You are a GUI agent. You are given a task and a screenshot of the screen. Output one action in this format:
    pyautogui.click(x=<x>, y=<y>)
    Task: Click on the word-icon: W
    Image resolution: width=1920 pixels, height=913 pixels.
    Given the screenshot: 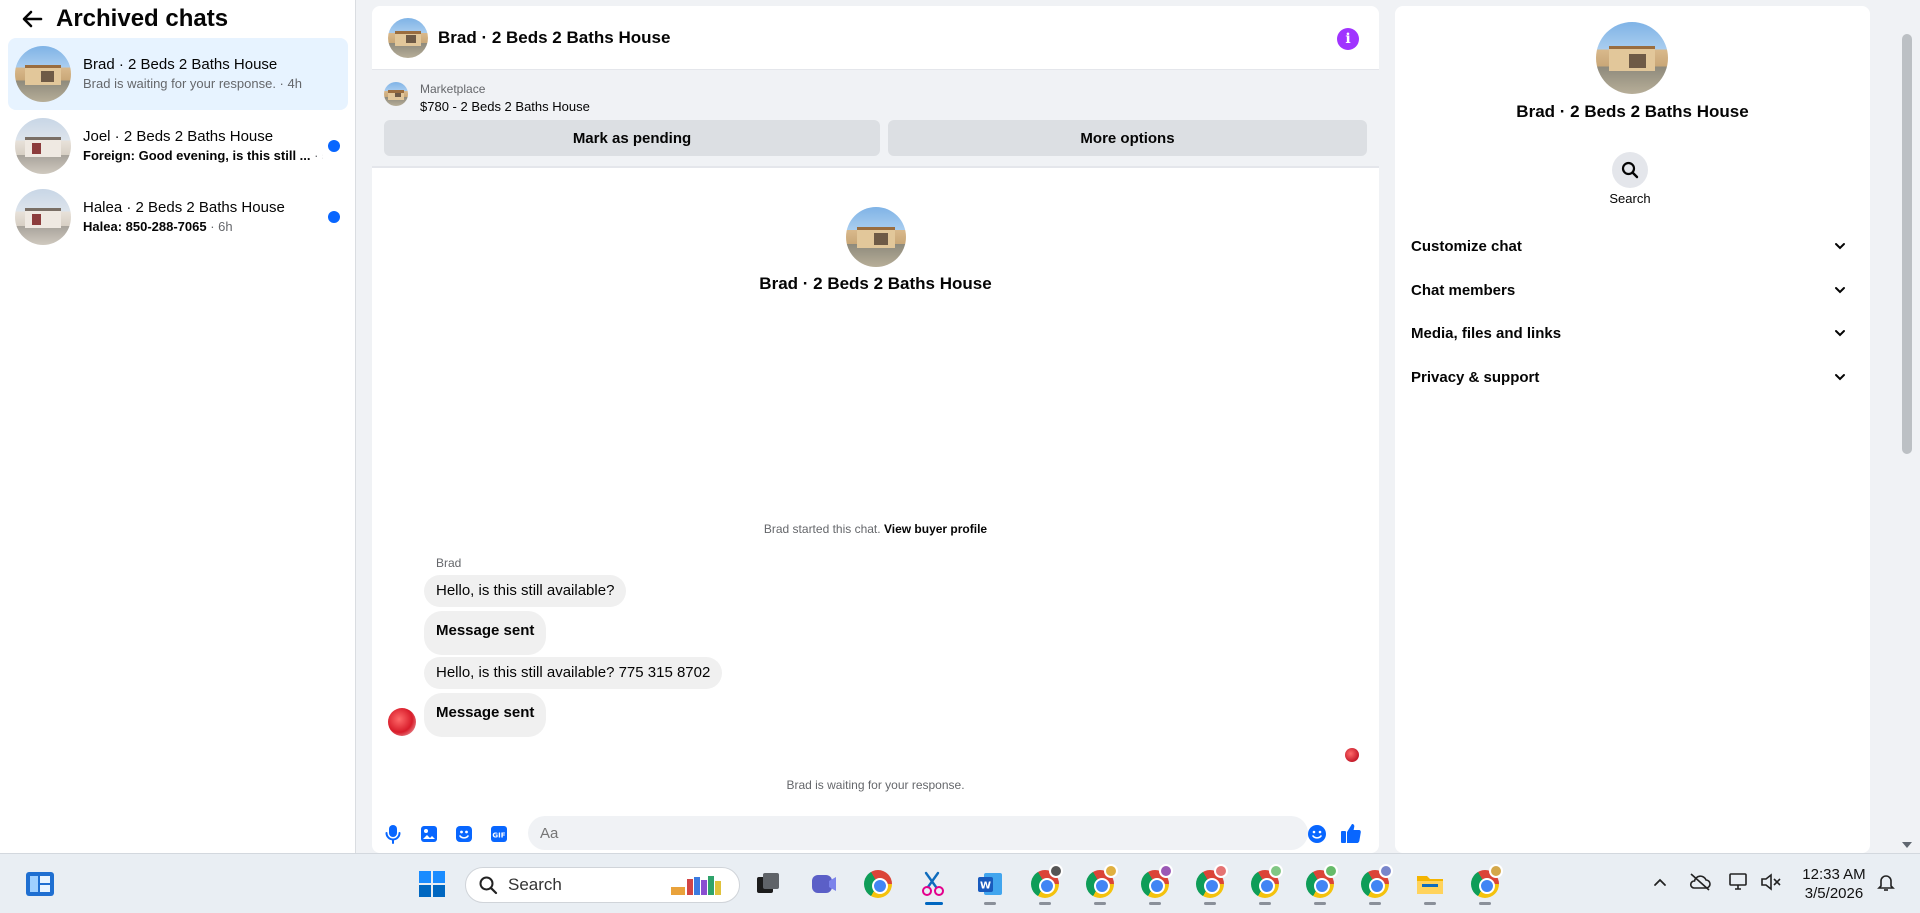 What is the action you would take?
    pyautogui.click(x=990, y=885)
    